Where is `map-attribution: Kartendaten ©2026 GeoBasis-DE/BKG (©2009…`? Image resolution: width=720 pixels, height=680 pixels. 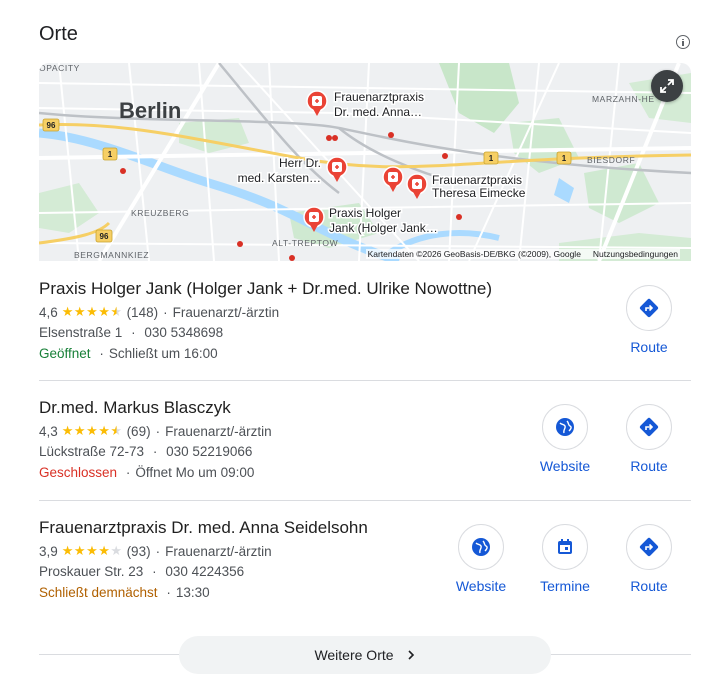 map-attribution: Kartendaten ©2026 GeoBasis-DE/BKG (©2009… is located at coordinates (522, 254).